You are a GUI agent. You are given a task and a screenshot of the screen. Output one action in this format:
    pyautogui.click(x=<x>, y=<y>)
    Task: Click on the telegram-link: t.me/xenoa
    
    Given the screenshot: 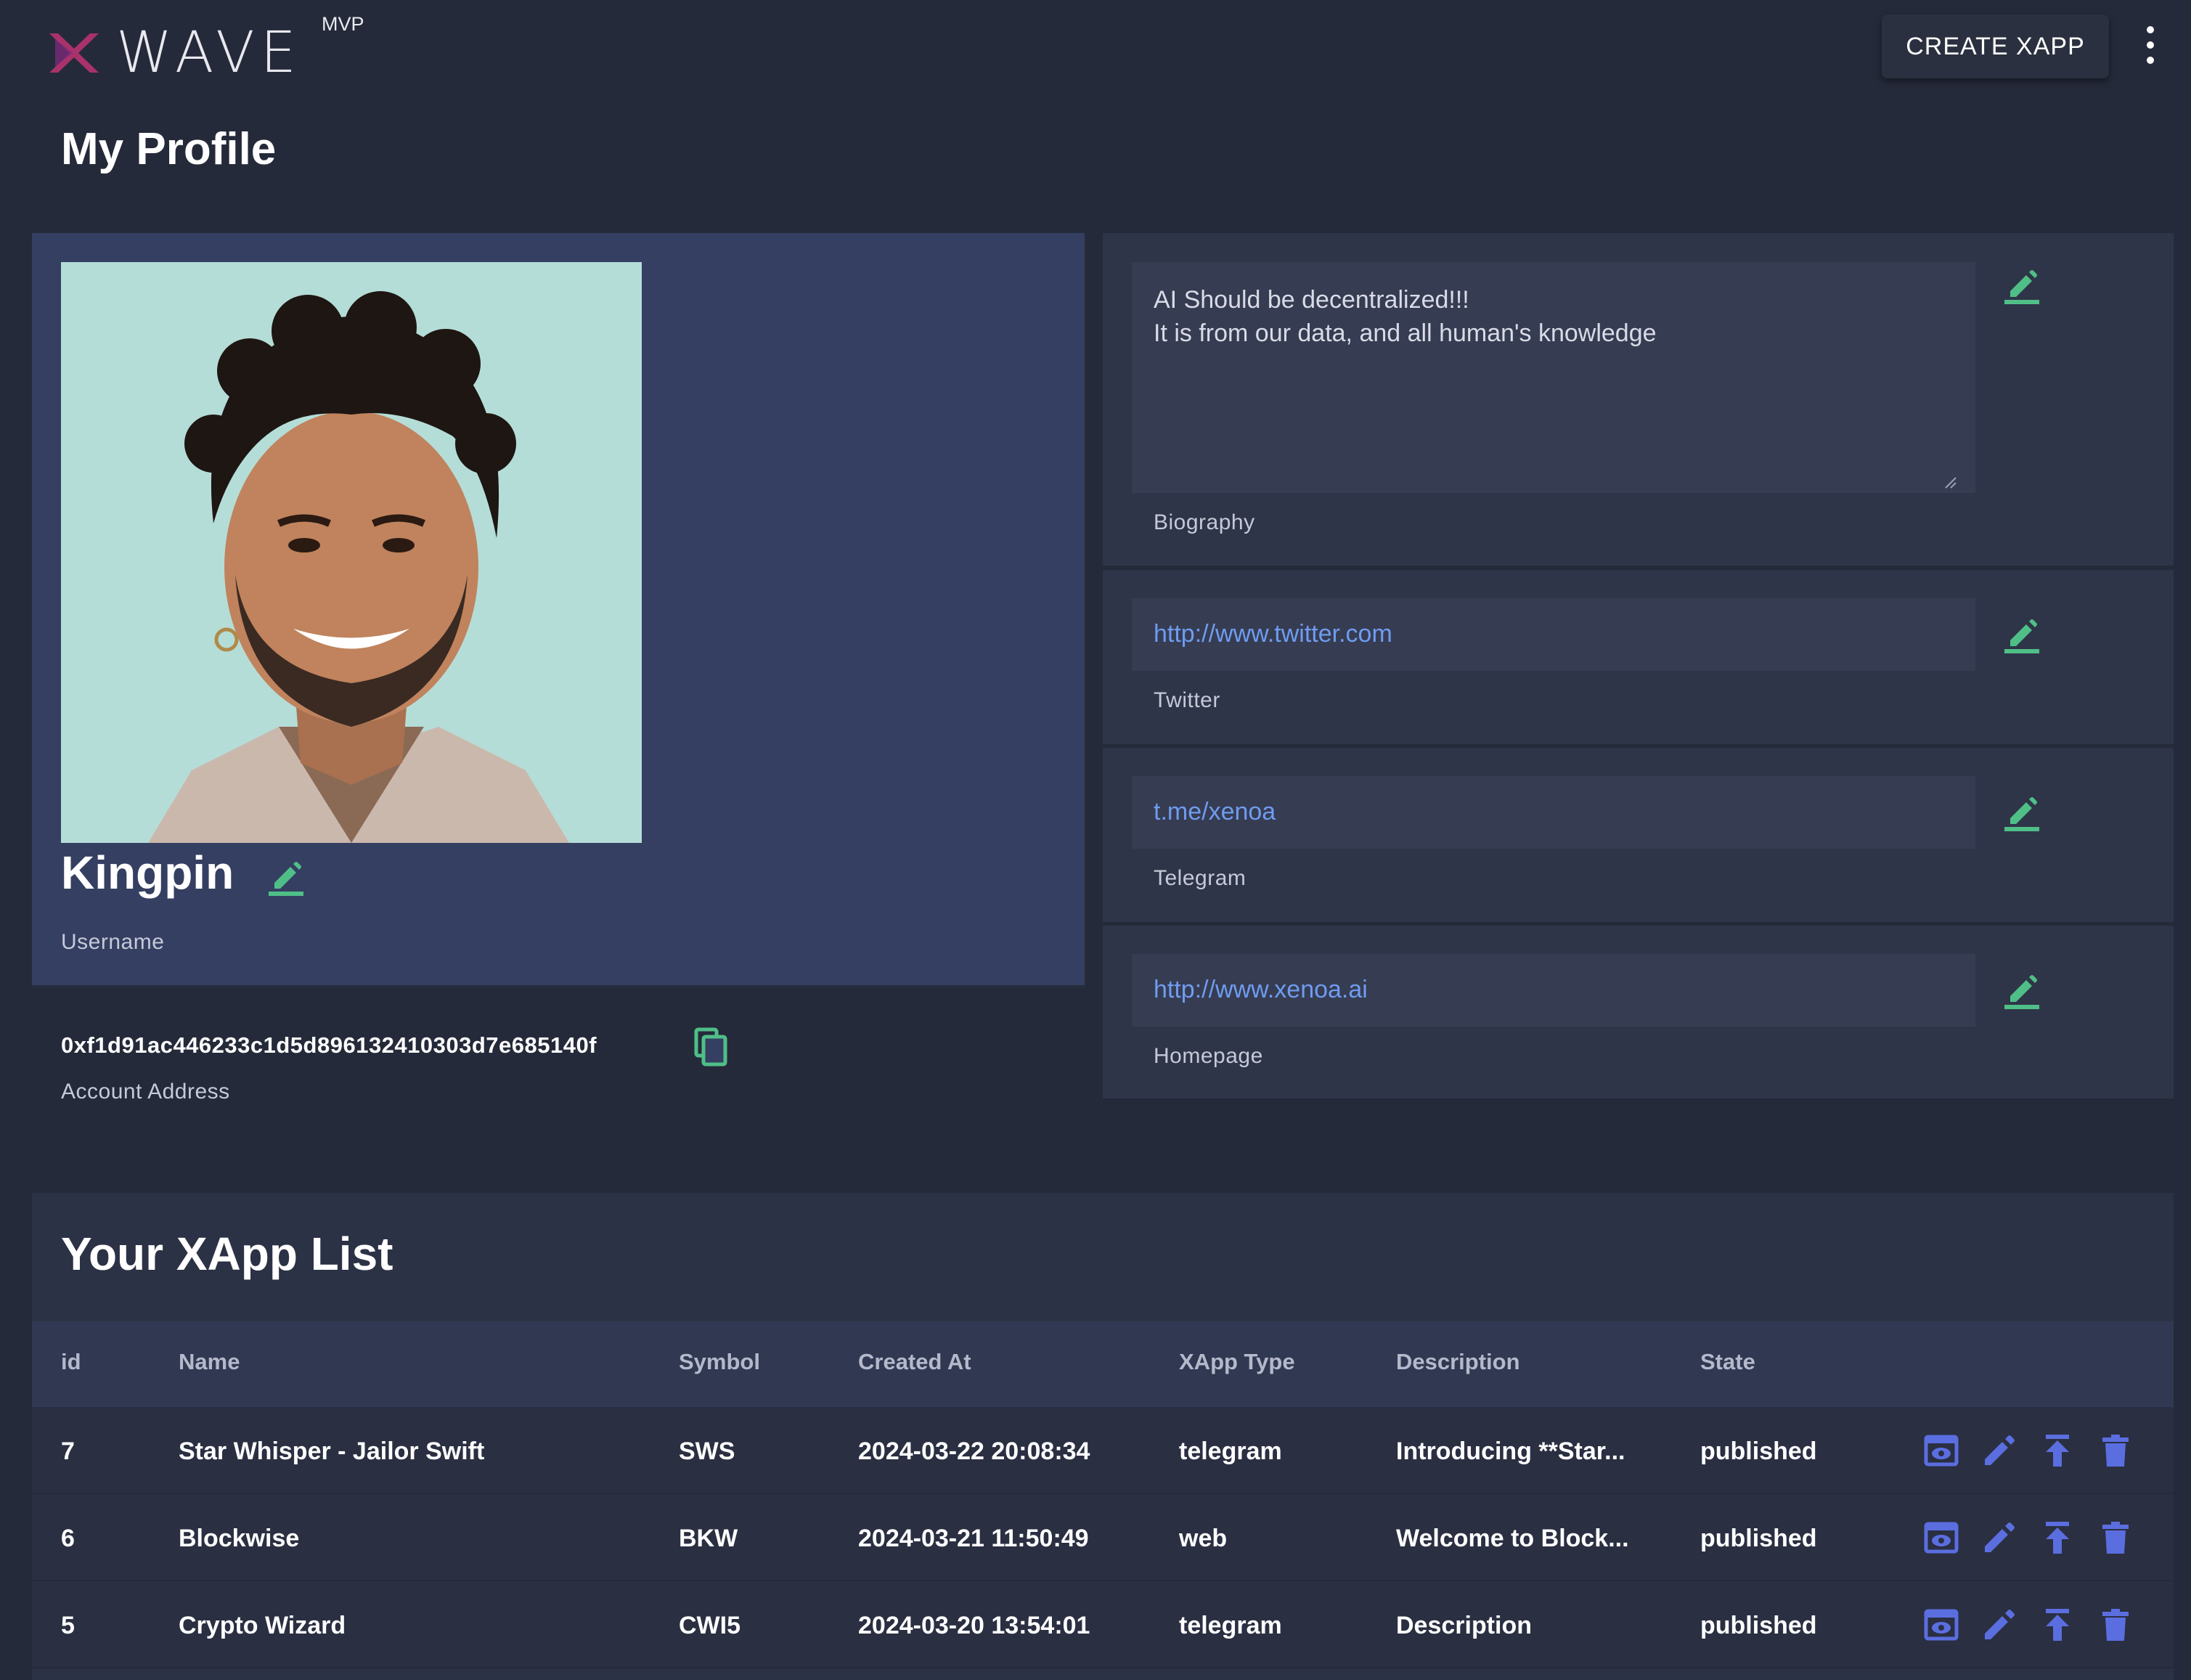 What is the action you would take?
    pyautogui.click(x=1215, y=812)
    